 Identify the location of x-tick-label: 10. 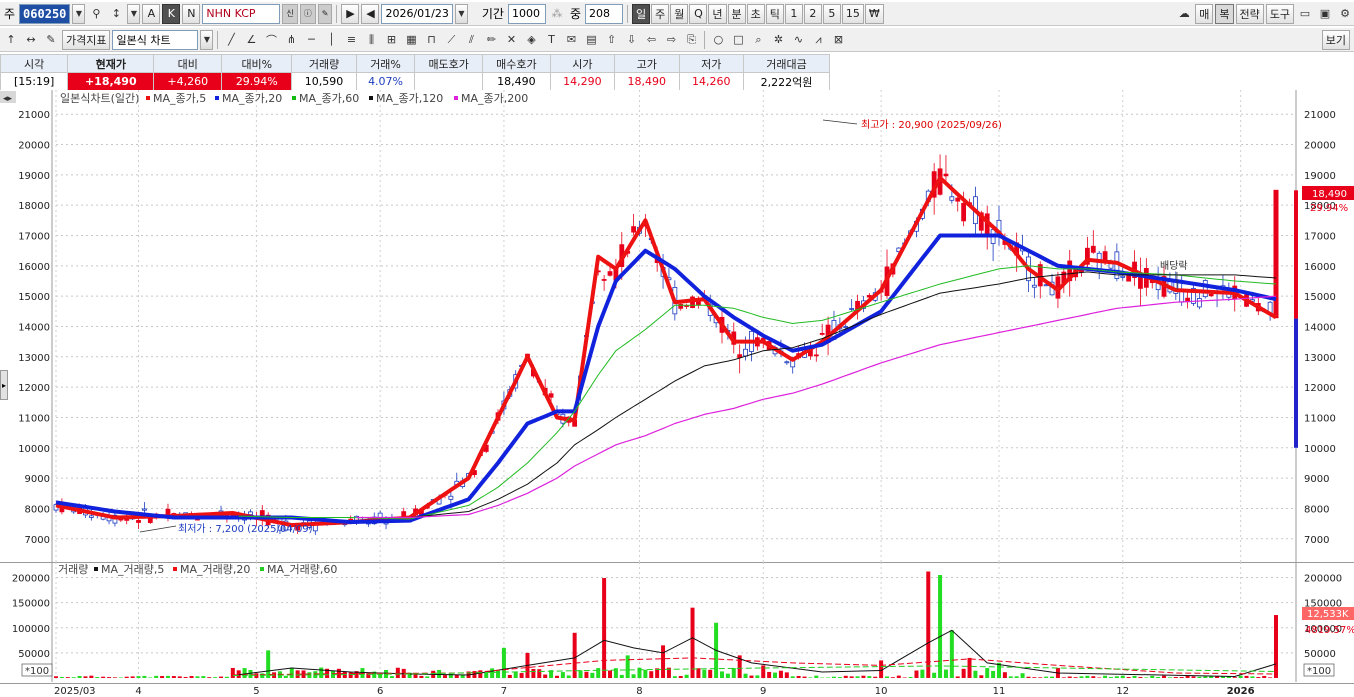
(881, 691).